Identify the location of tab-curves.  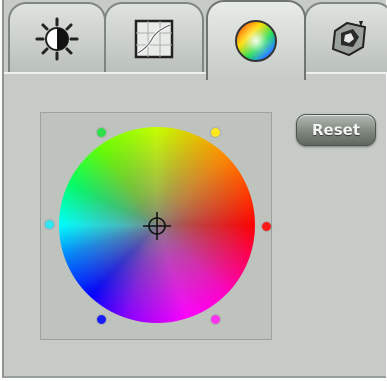
(154, 38).